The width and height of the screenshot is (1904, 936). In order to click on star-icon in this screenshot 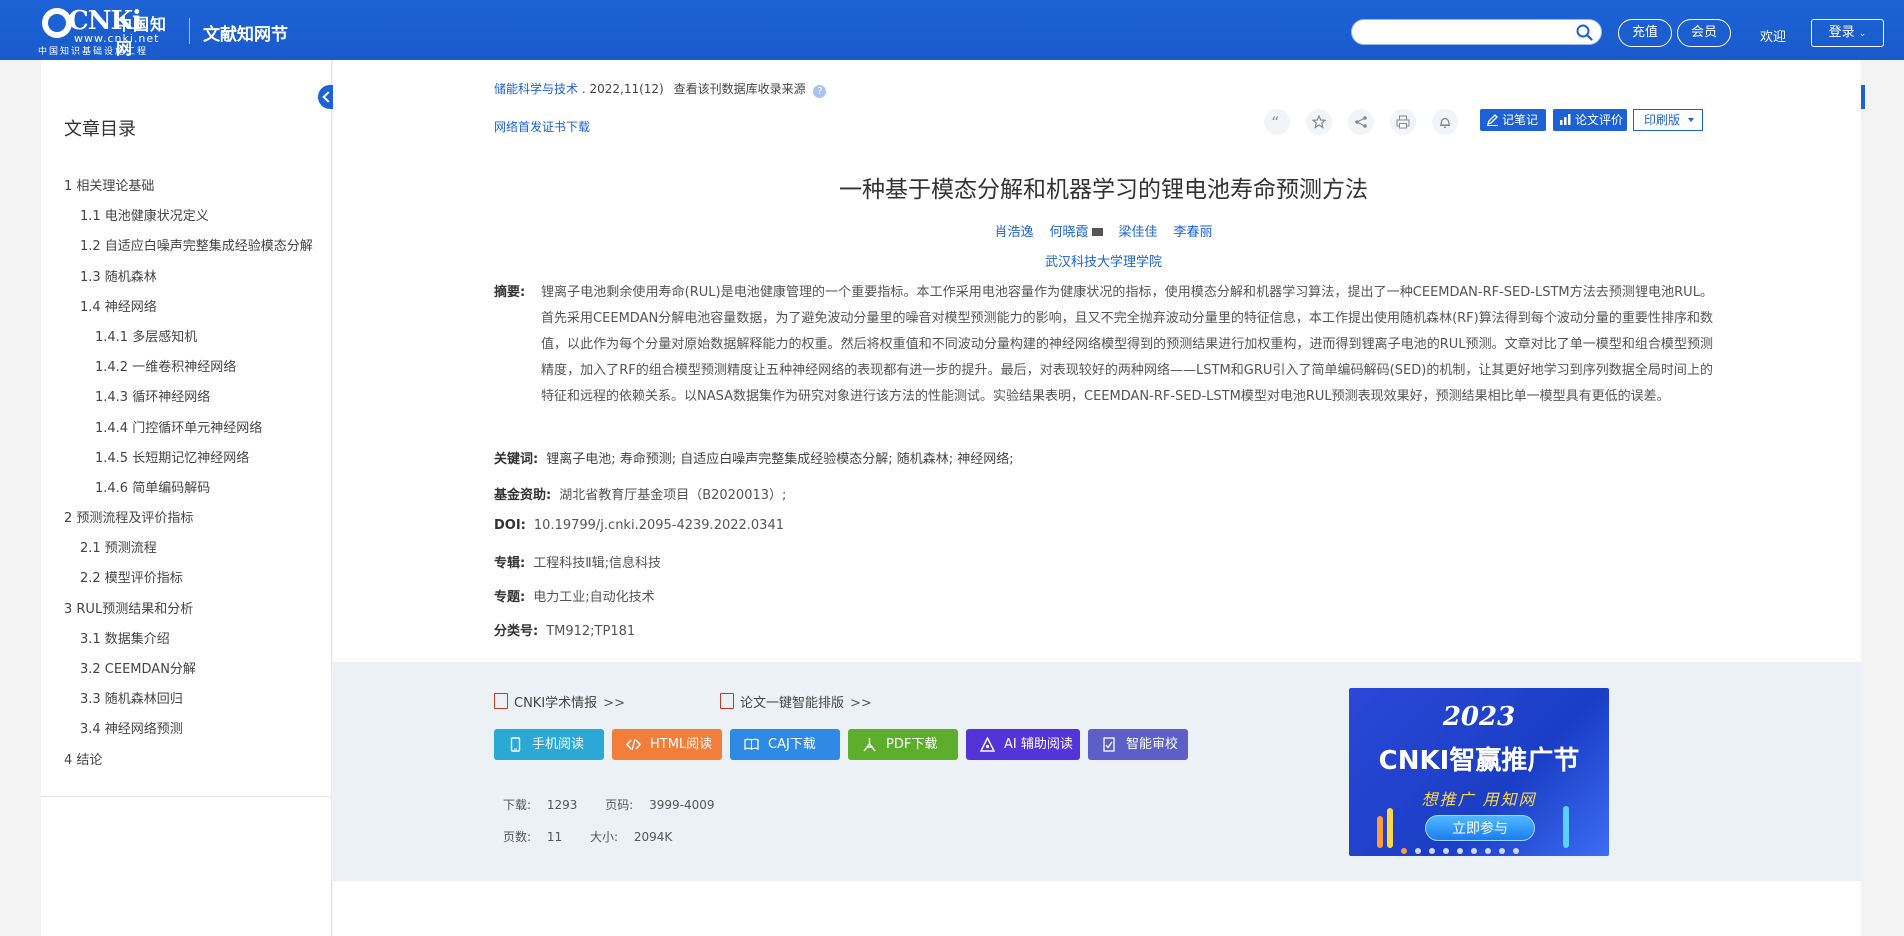, I will do `click(1319, 122)`.